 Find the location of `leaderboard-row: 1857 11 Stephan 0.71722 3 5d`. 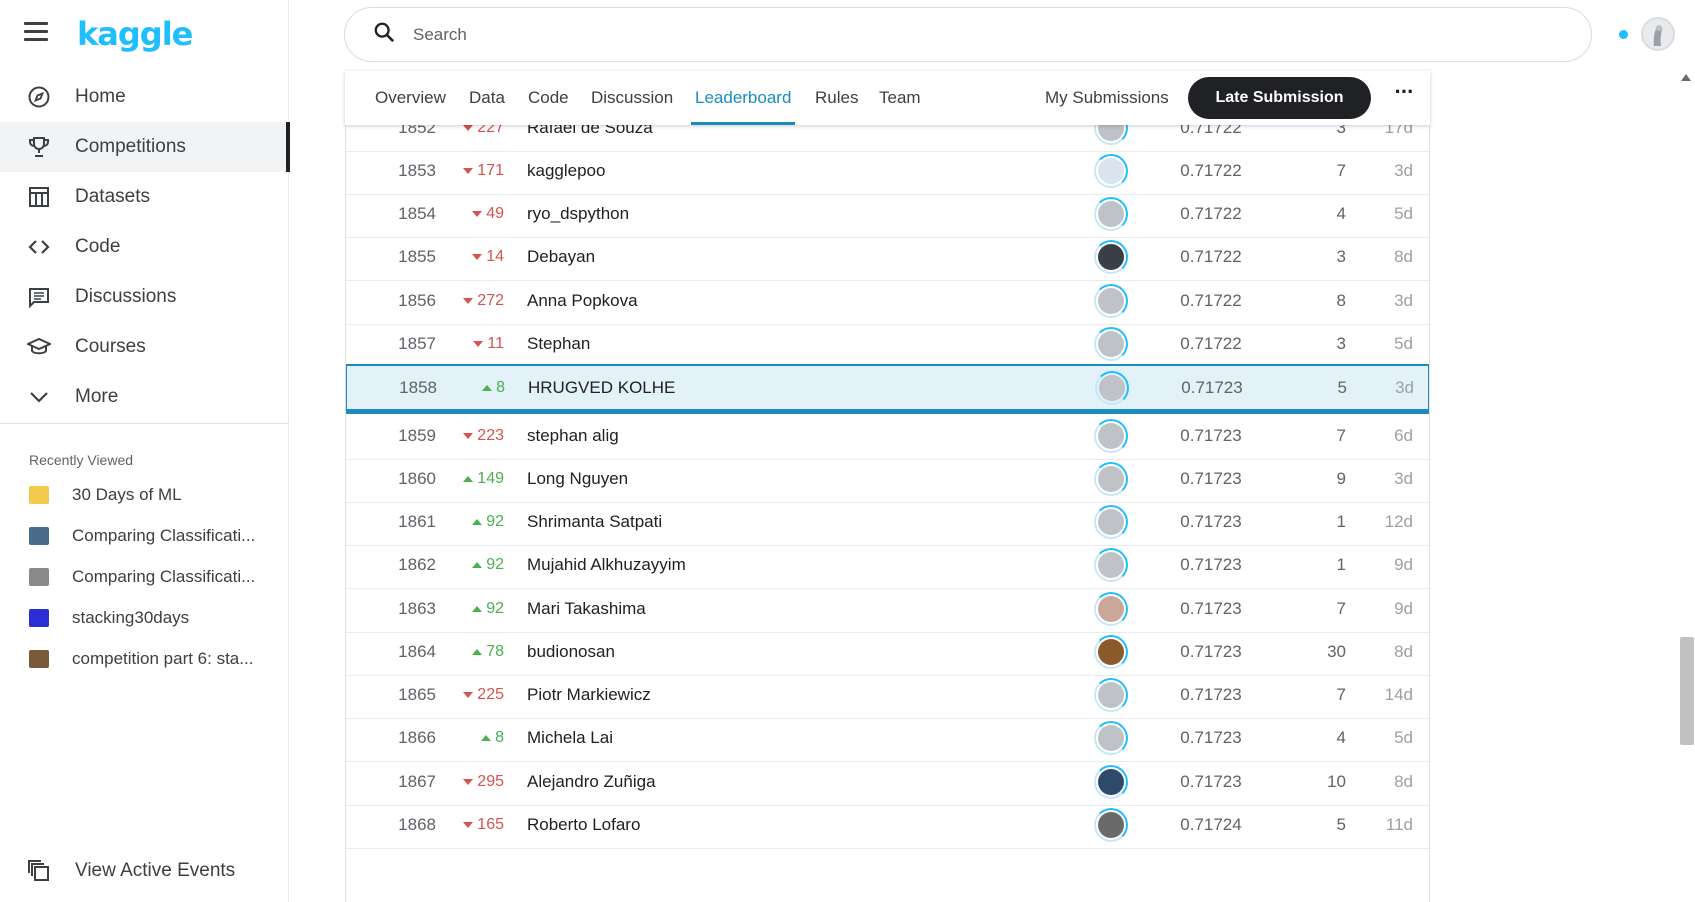

leaderboard-row: 1857 11 Stephan 0.71722 3 5d is located at coordinates (887, 344).